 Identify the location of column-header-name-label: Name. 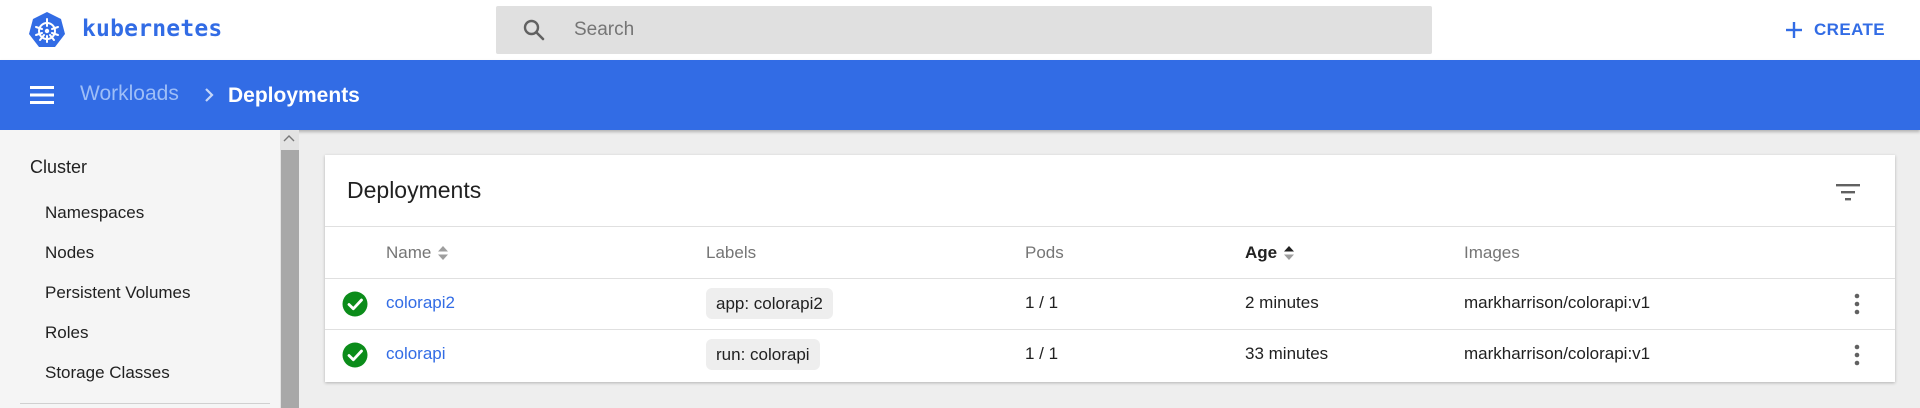
(409, 252).